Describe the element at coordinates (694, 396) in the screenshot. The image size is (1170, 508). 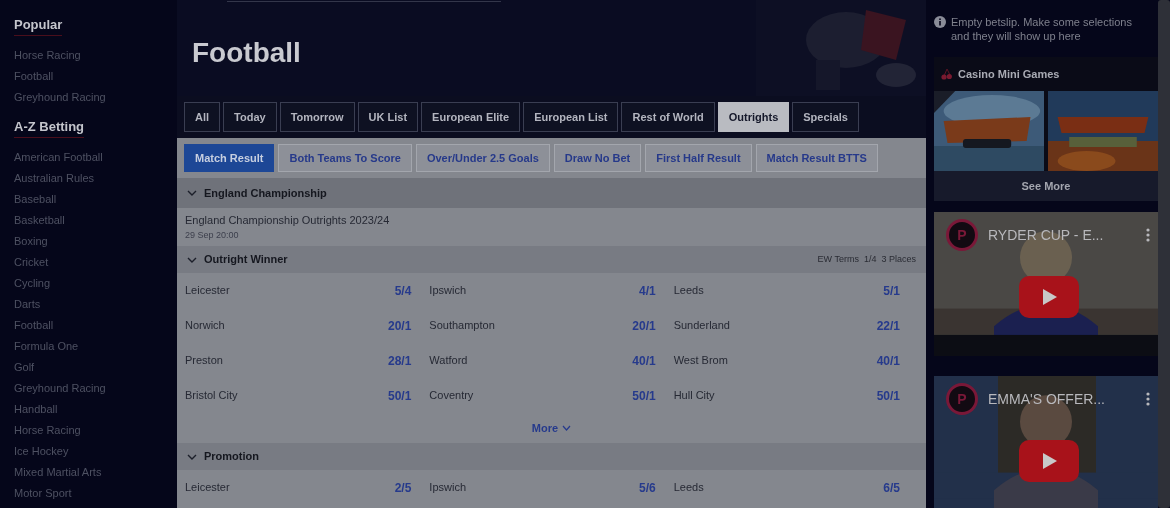
I see `selection-name: Hull City` at that location.